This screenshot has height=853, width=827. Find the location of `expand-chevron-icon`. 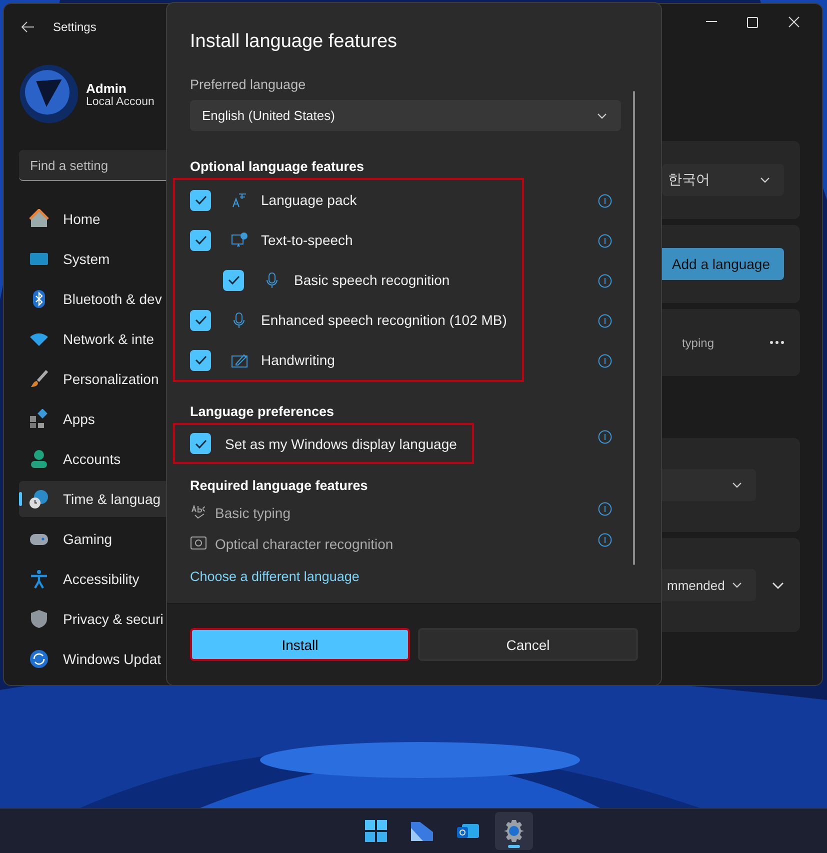

expand-chevron-icon is located at coordinates (778, 585).